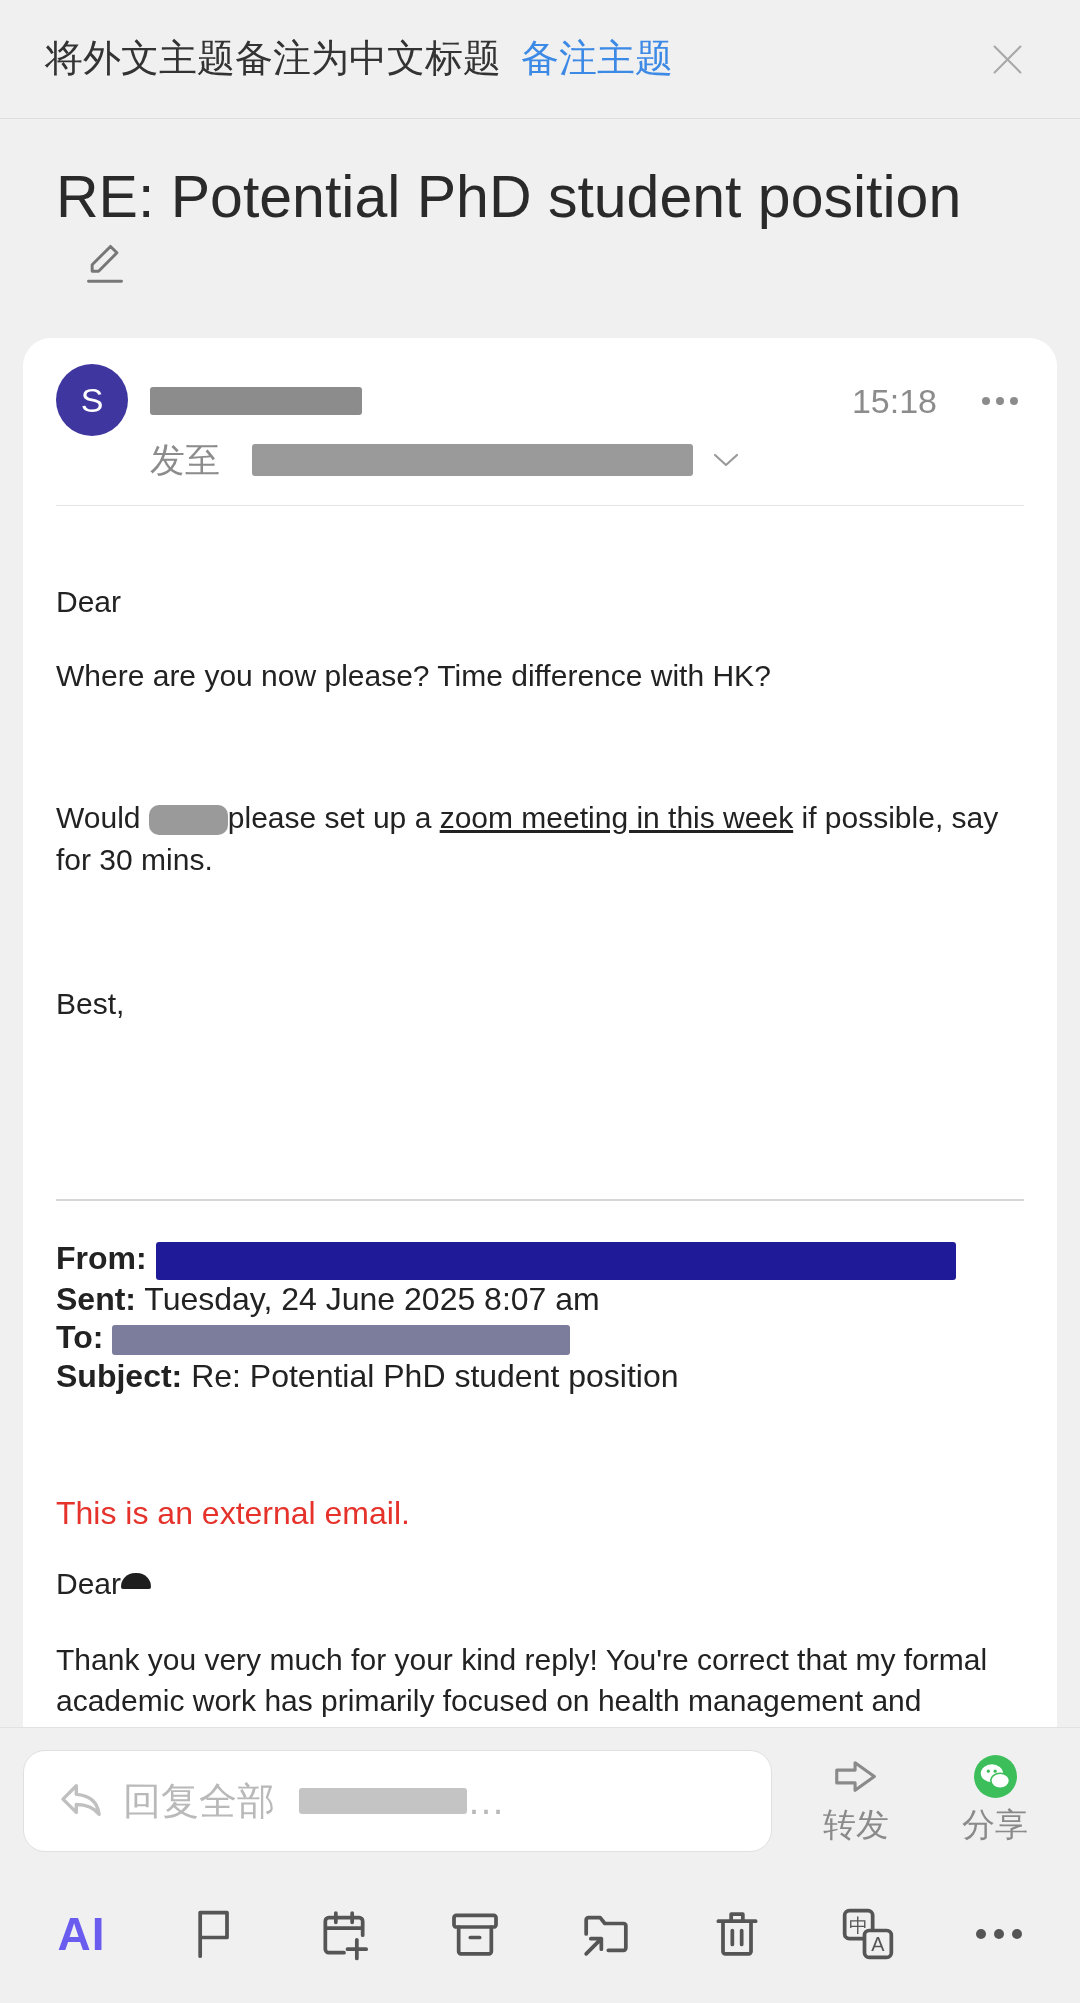  What do you see at coordinates (81, 1934) in the screenshot?
I see `ai-button: AI` at bounding box center [81, 1934].